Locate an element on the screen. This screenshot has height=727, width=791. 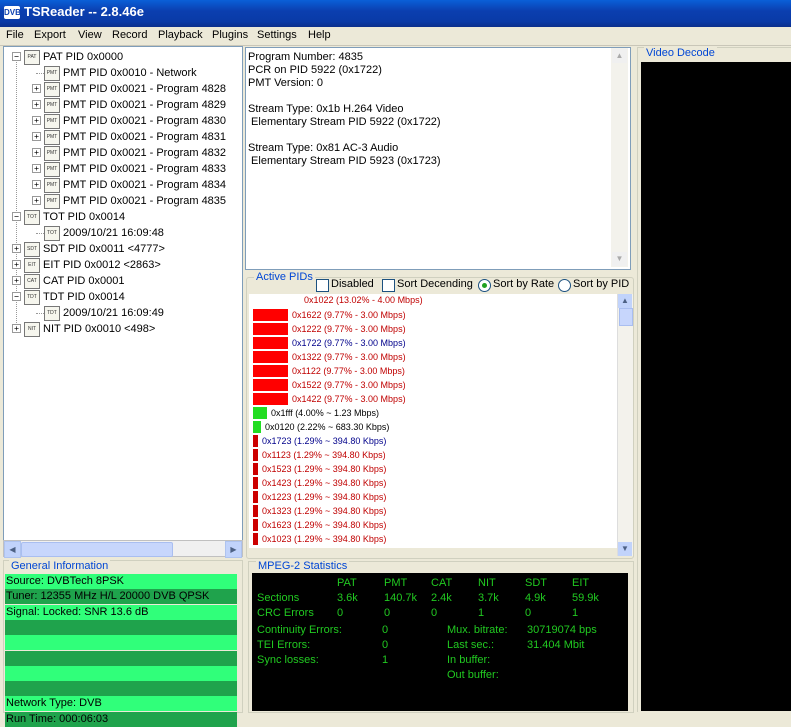
pid-rate-label: 0x1323 (1.29% ~ 394.80 Kbps) is located at coordinates (324, 511).